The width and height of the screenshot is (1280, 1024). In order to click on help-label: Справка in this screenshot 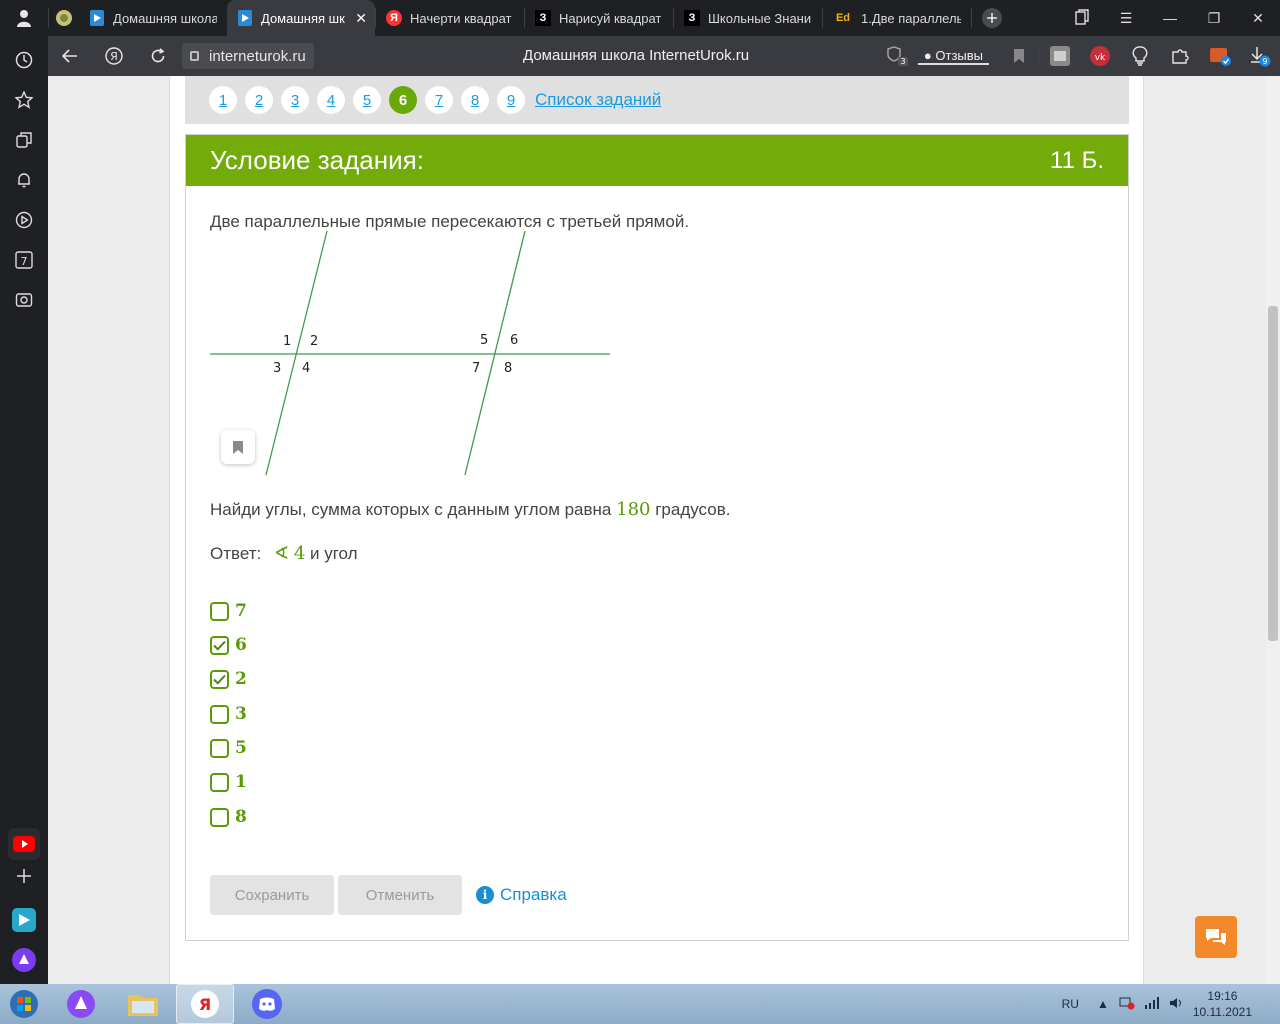, I will do `click(533, 894)`.